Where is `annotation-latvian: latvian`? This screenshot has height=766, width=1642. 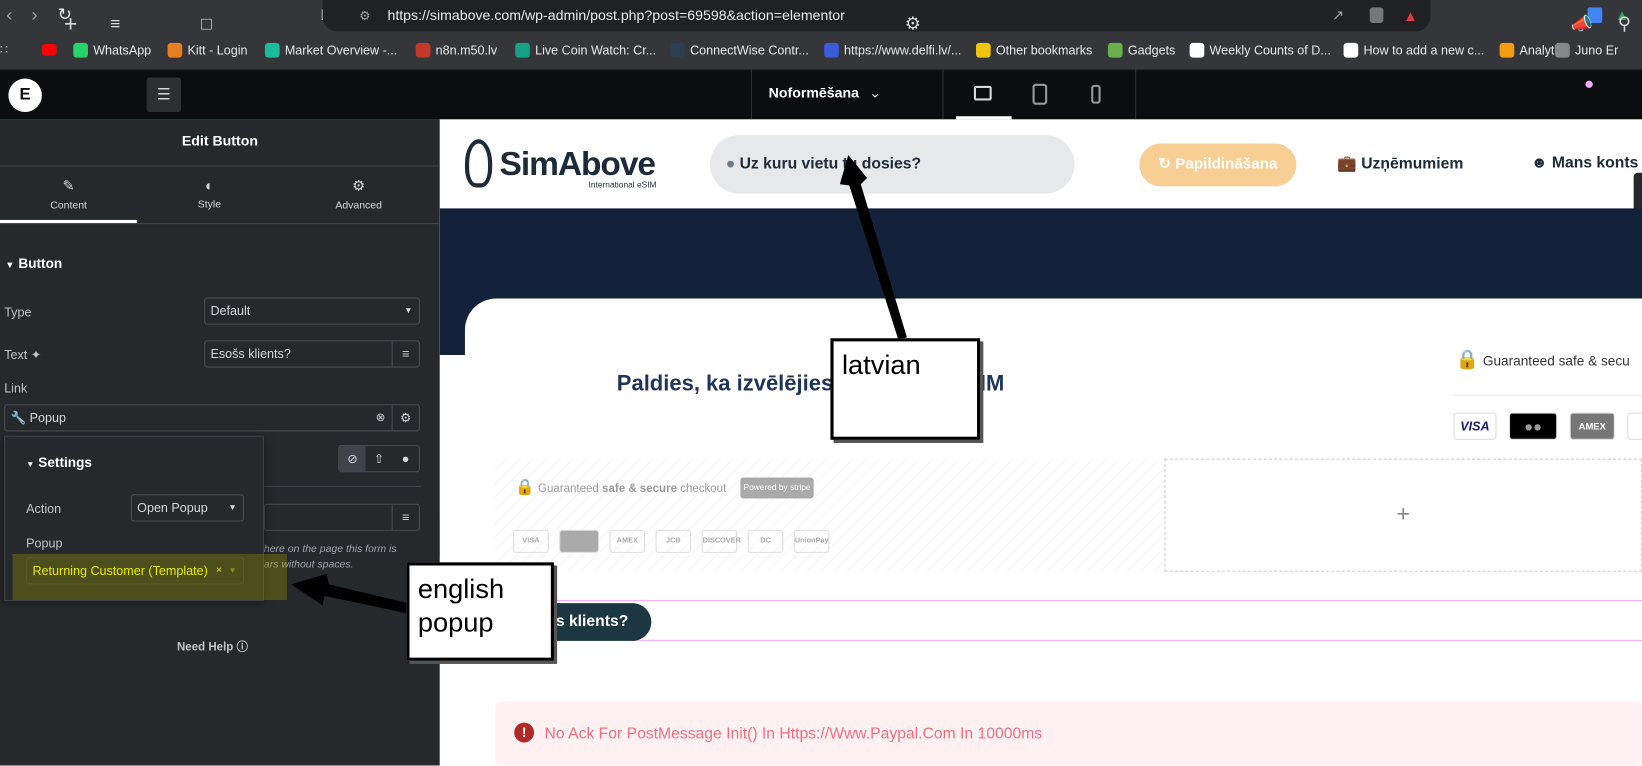
annotation-latvian: latvian is located at coordinates (905, 389).